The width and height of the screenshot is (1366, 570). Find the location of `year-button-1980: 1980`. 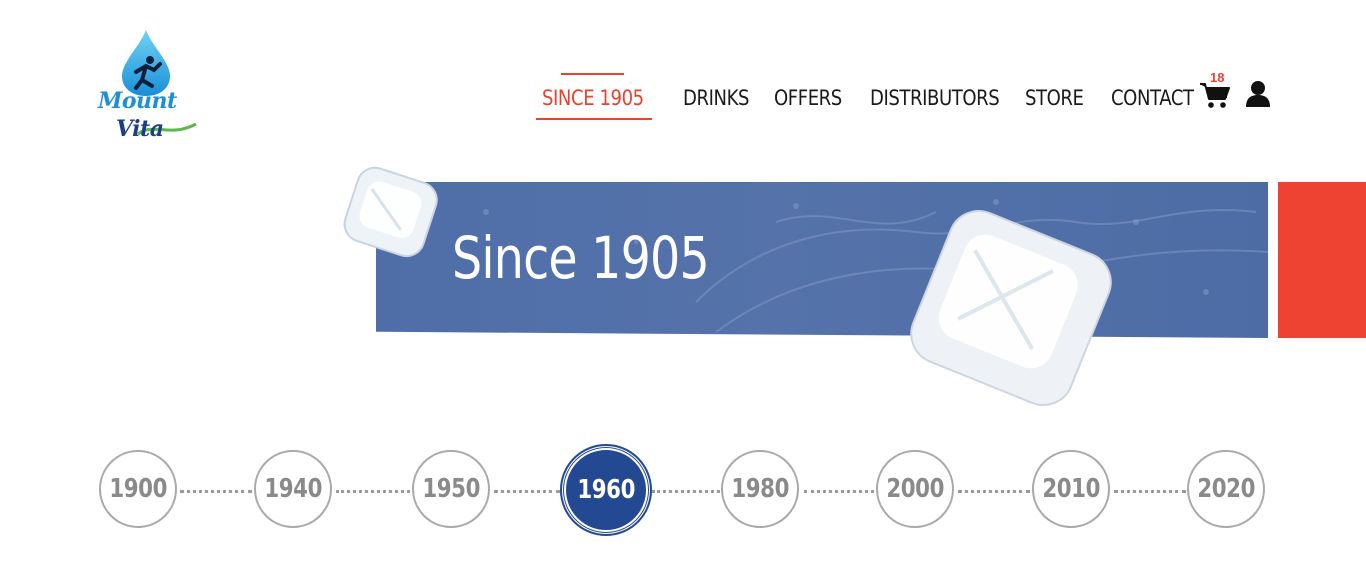

year-button-1980: 1980 is located at coordinates (760, 489).